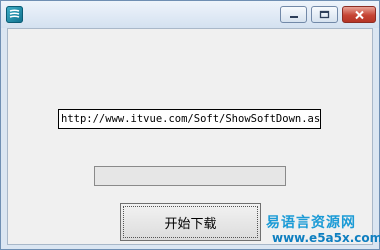 Image resolution: width=380 pixels, height=250 pixels. I want to click on minimize-icon, so click(293, 16).